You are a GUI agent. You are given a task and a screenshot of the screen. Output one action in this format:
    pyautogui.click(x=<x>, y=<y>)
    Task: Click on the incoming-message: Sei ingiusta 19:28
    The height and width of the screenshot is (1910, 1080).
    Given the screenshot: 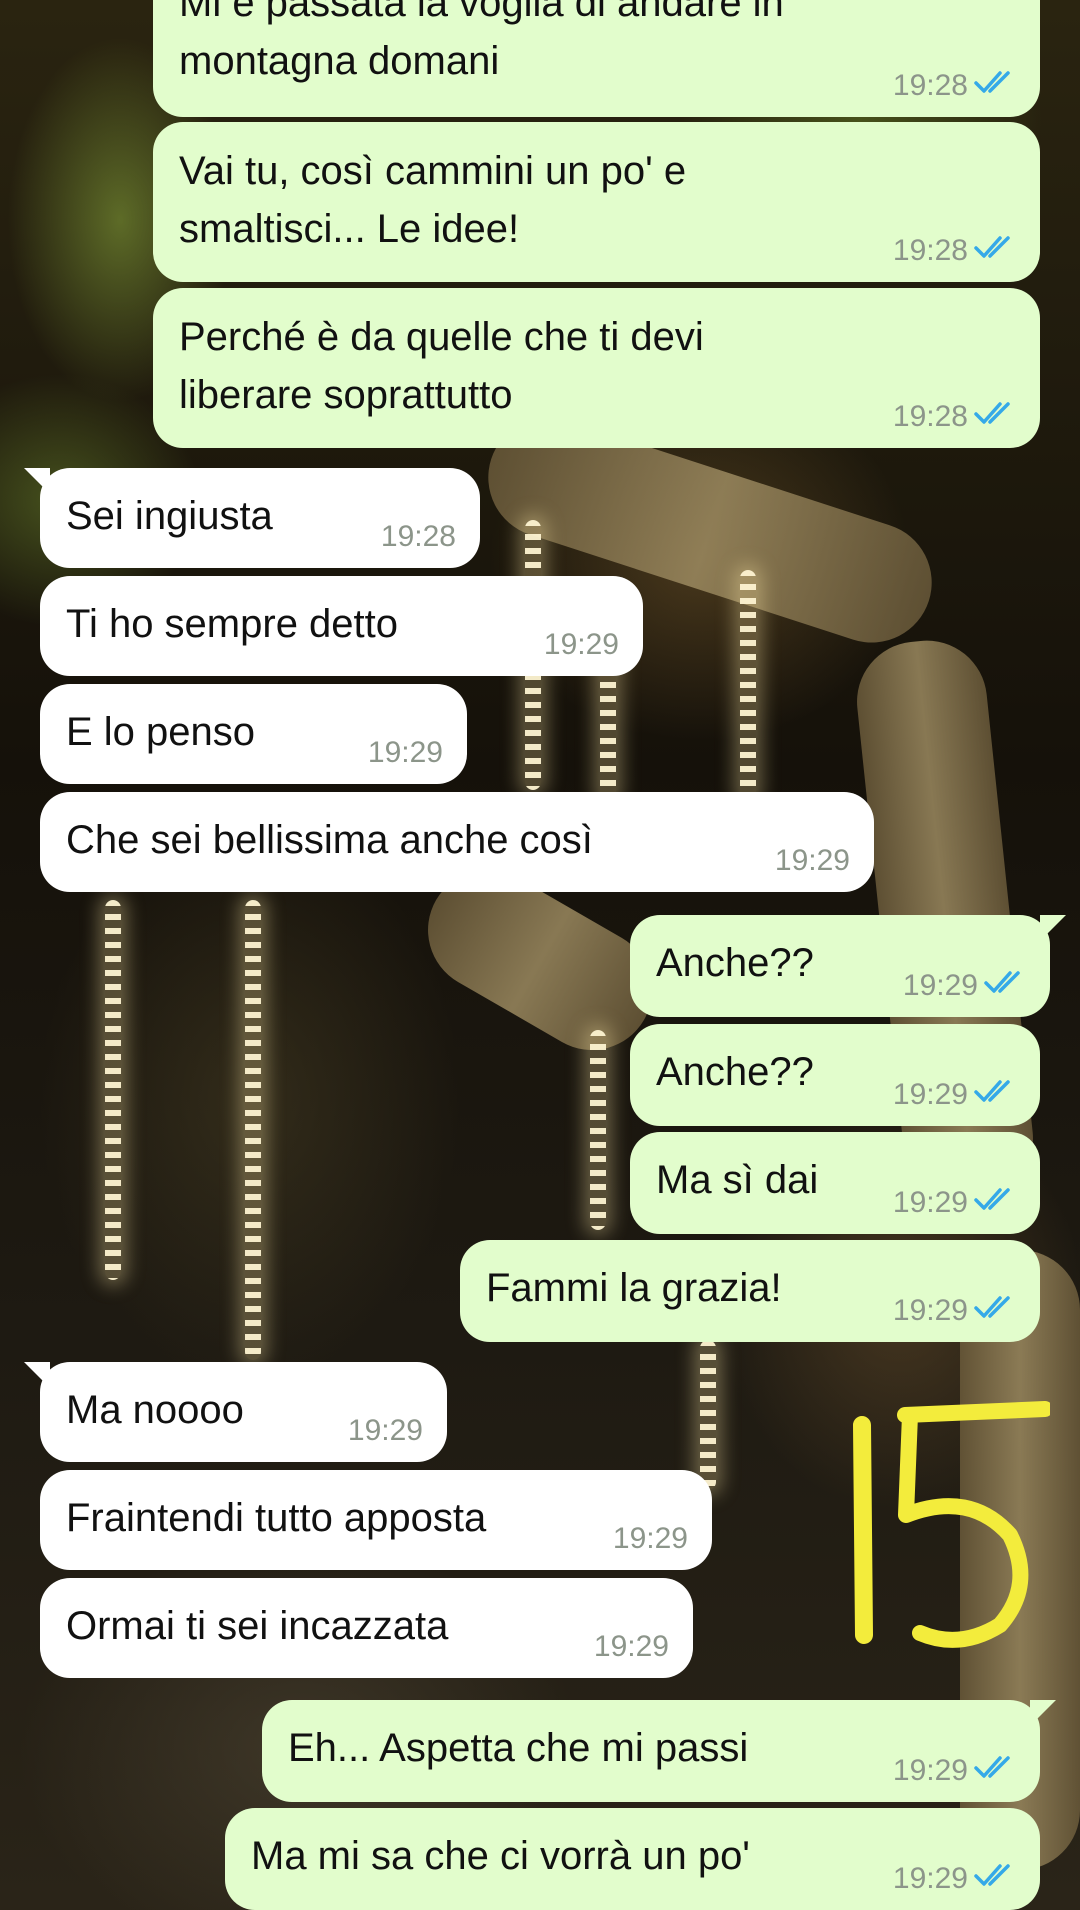 What is the action you would take?
    pyautogui.click(x=252, y=518)
    